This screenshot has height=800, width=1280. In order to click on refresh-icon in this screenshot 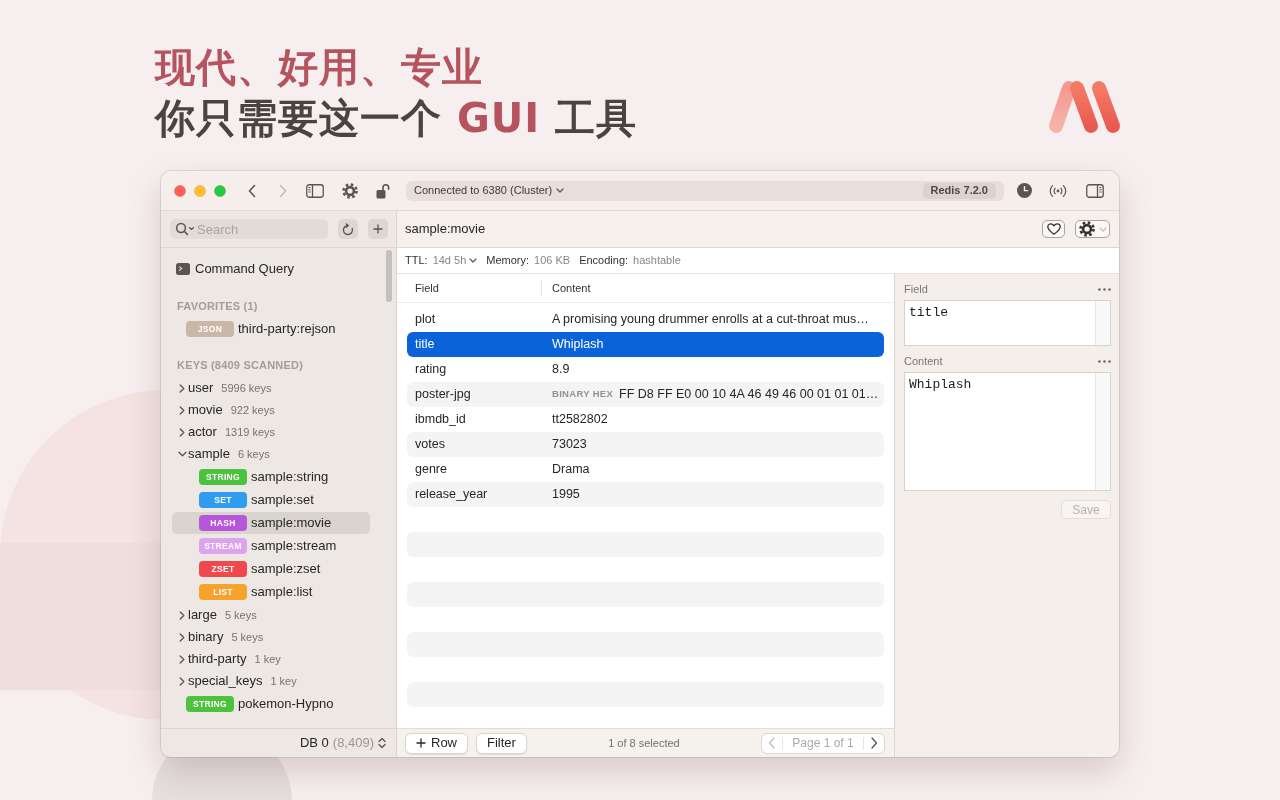, I will do `click(348, 229)`.